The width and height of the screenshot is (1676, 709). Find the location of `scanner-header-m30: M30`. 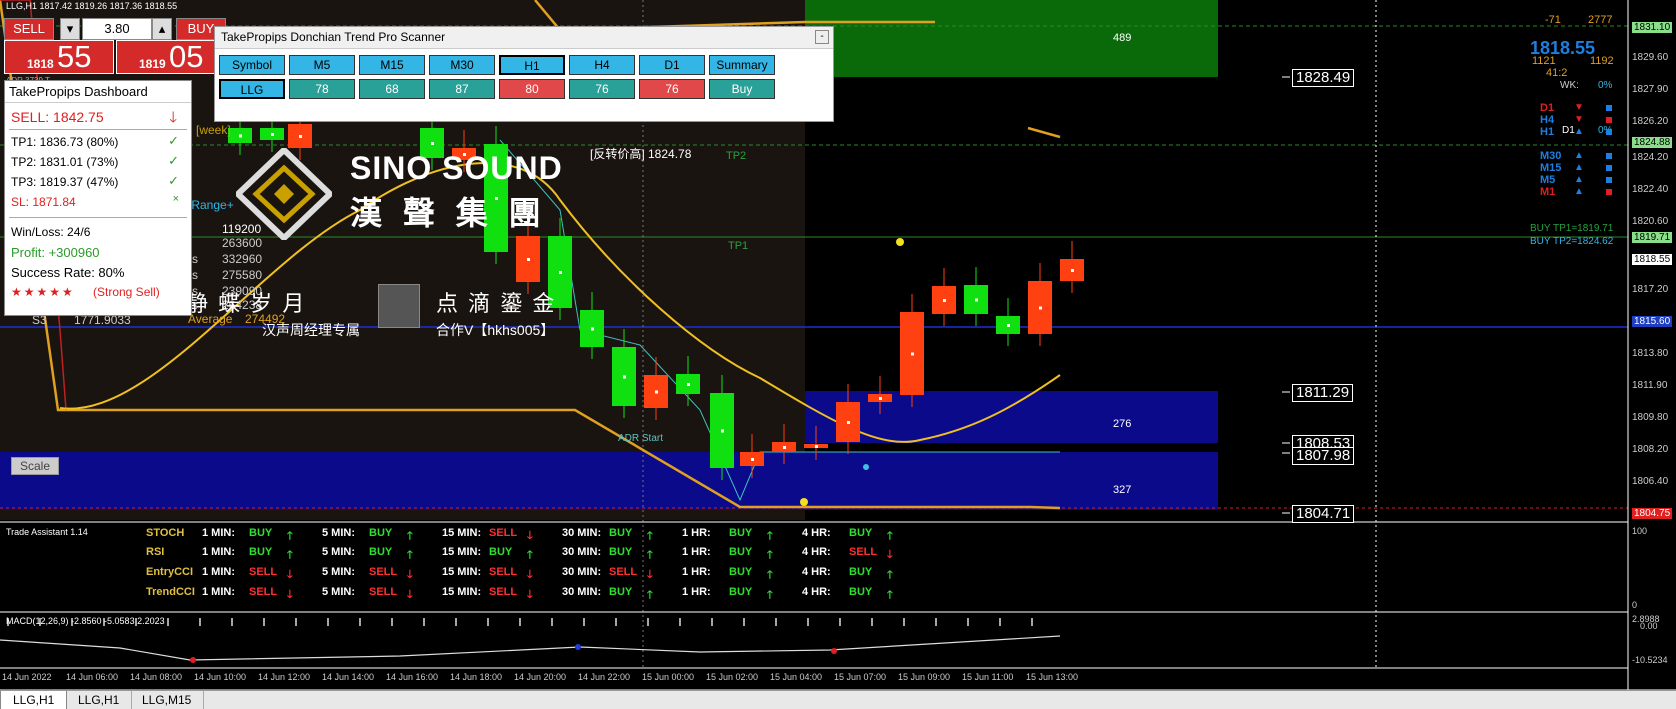

scanner-header-m30: M30 is located at coordinates (462, 65).